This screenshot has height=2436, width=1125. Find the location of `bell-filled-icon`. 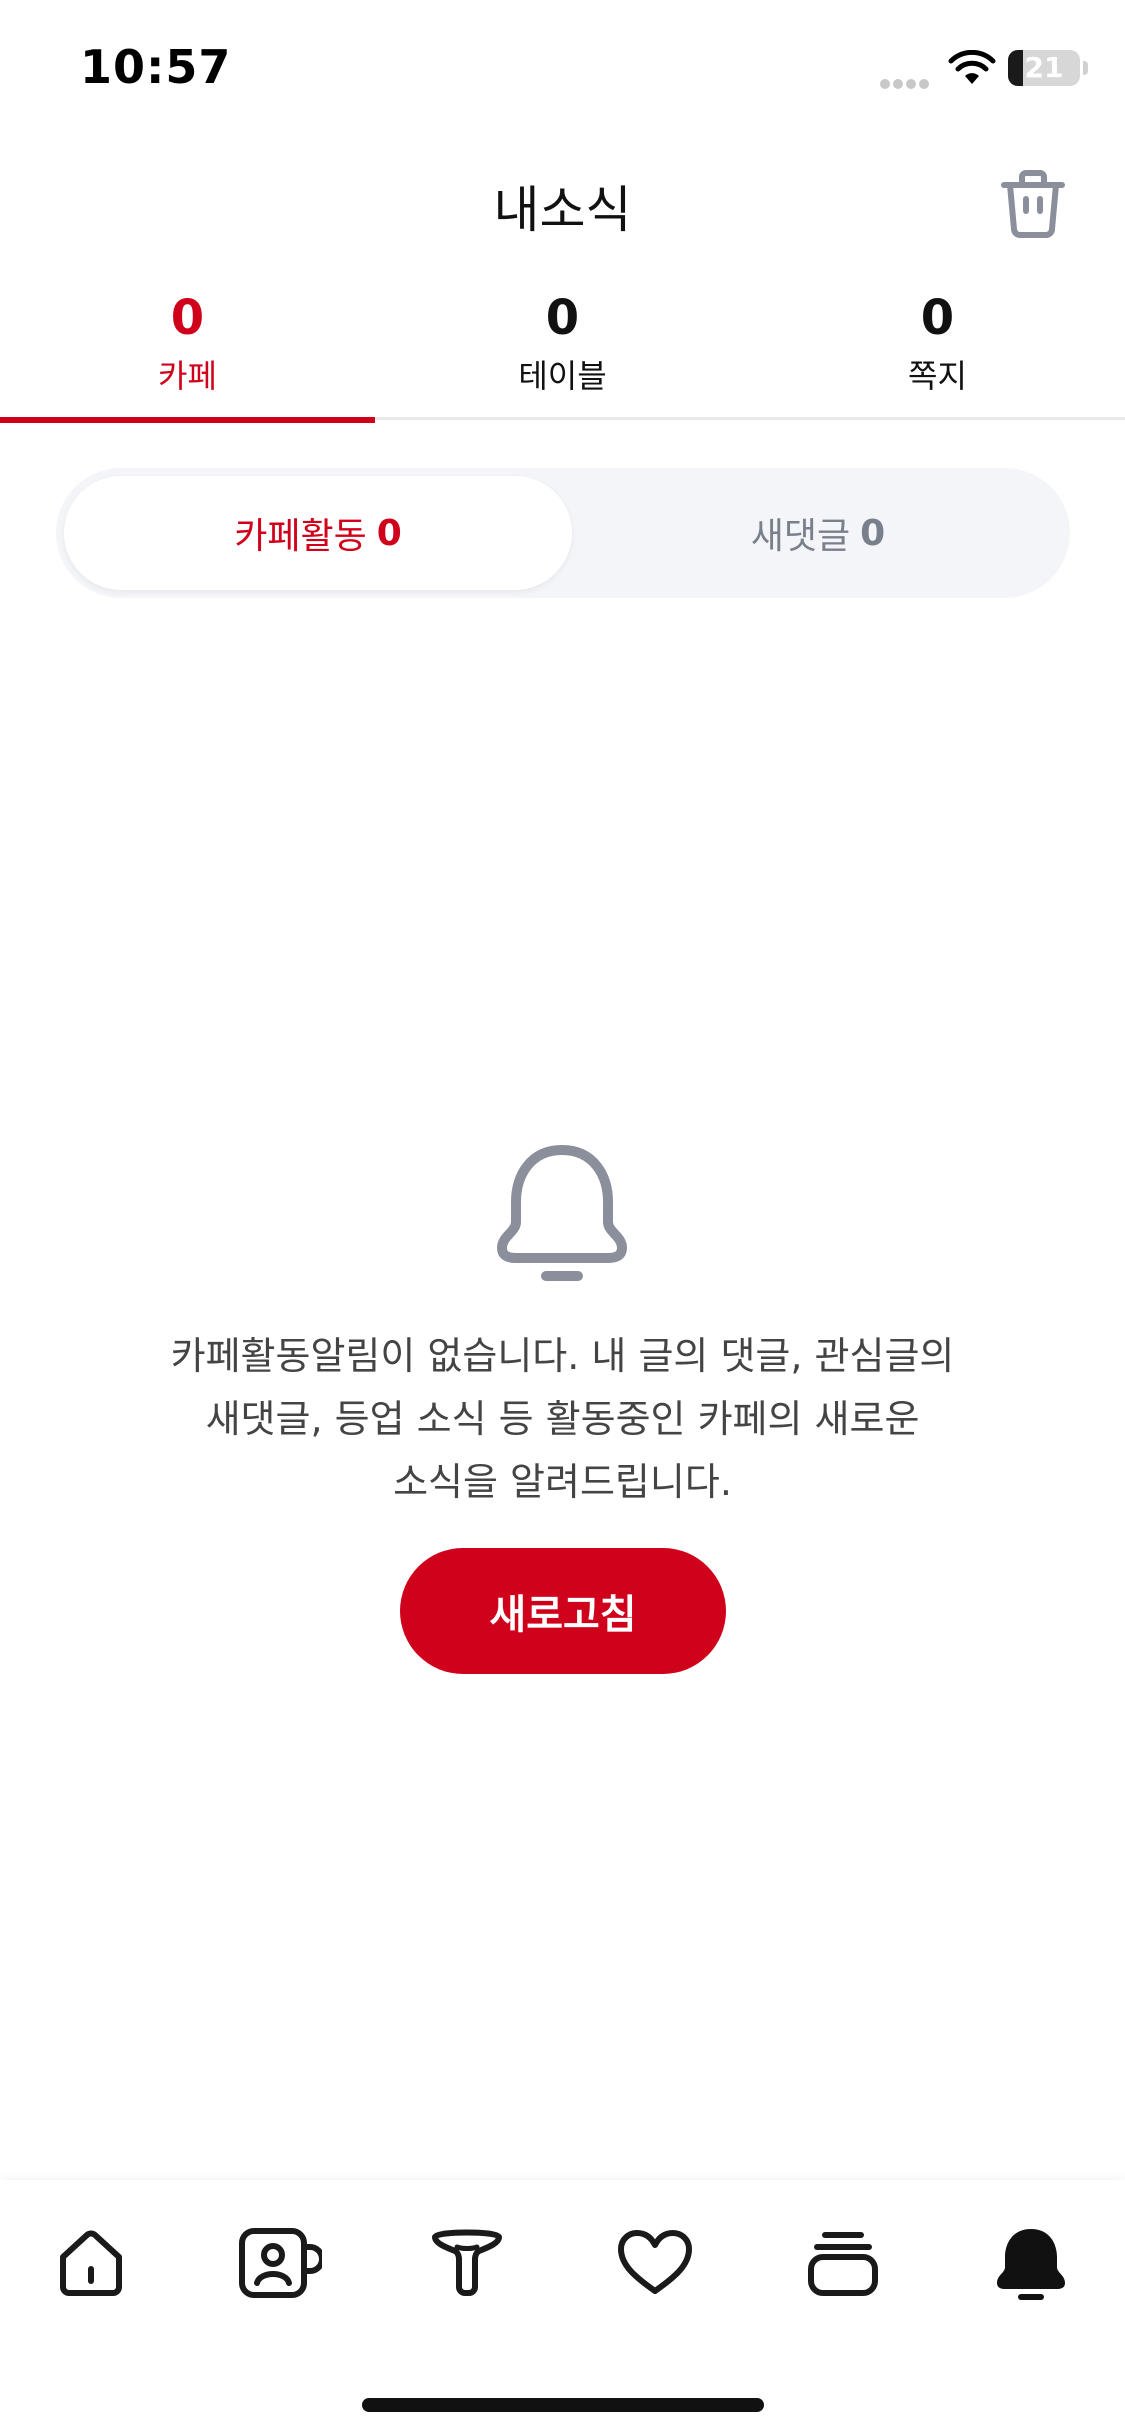

bell-filled-icon is located at coordinates (1031, 2264).